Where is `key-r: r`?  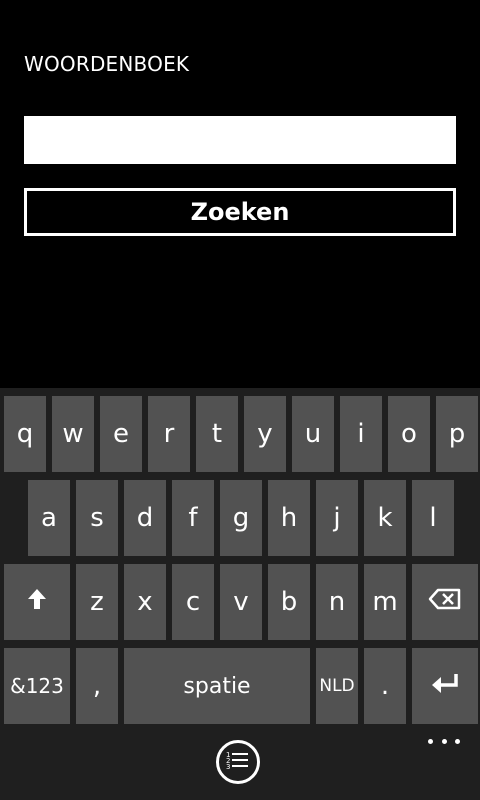
key-r: r is located at coordinates (169, 434).